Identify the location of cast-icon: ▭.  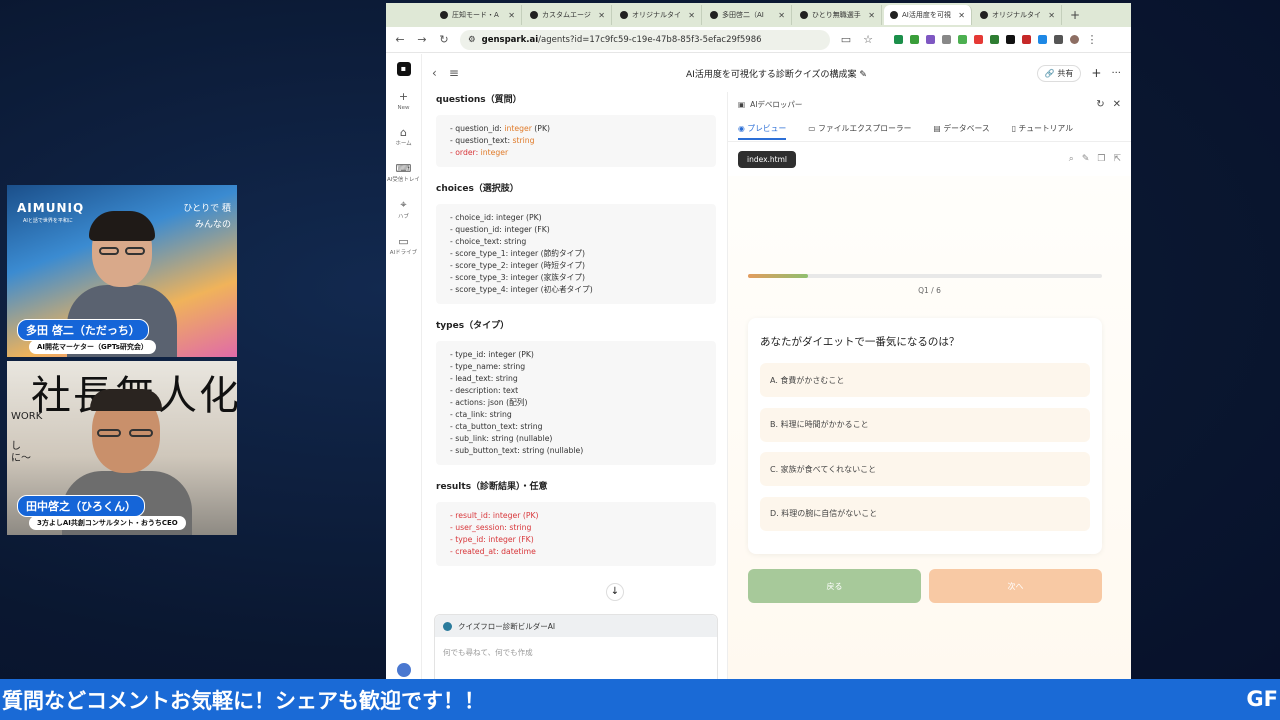
(846, 39).